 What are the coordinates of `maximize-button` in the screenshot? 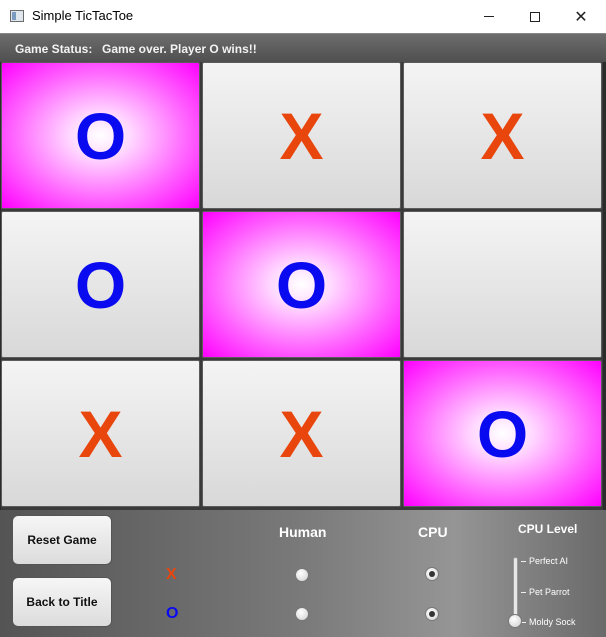 It's located at (535, 16).